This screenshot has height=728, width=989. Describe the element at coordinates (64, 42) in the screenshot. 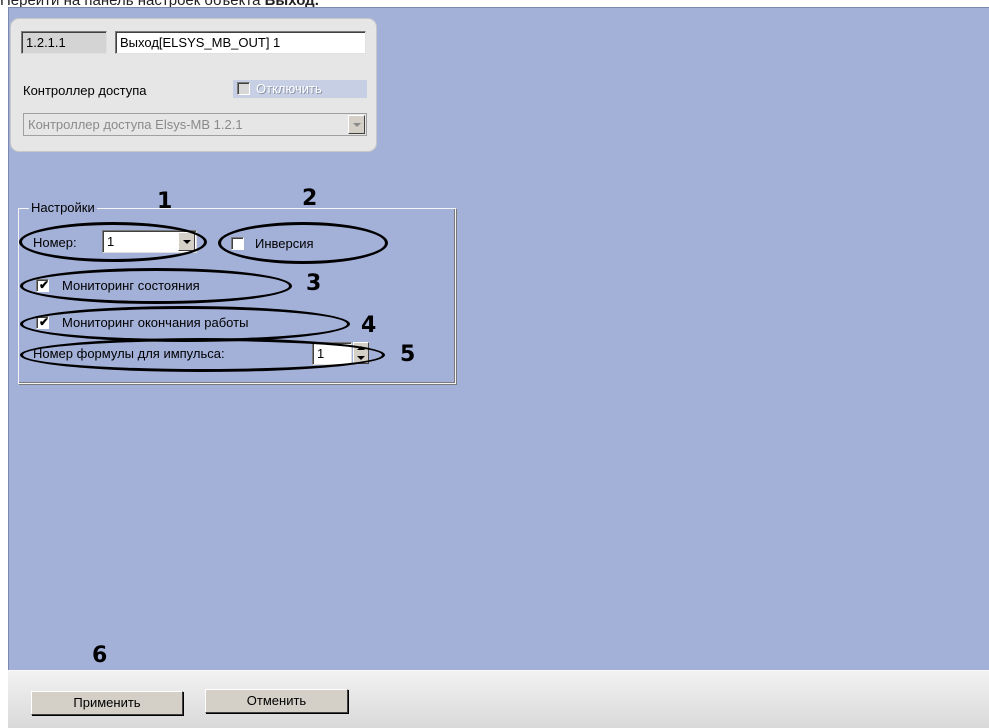

I see `object-id-field: 1.2.1.1` at that location.